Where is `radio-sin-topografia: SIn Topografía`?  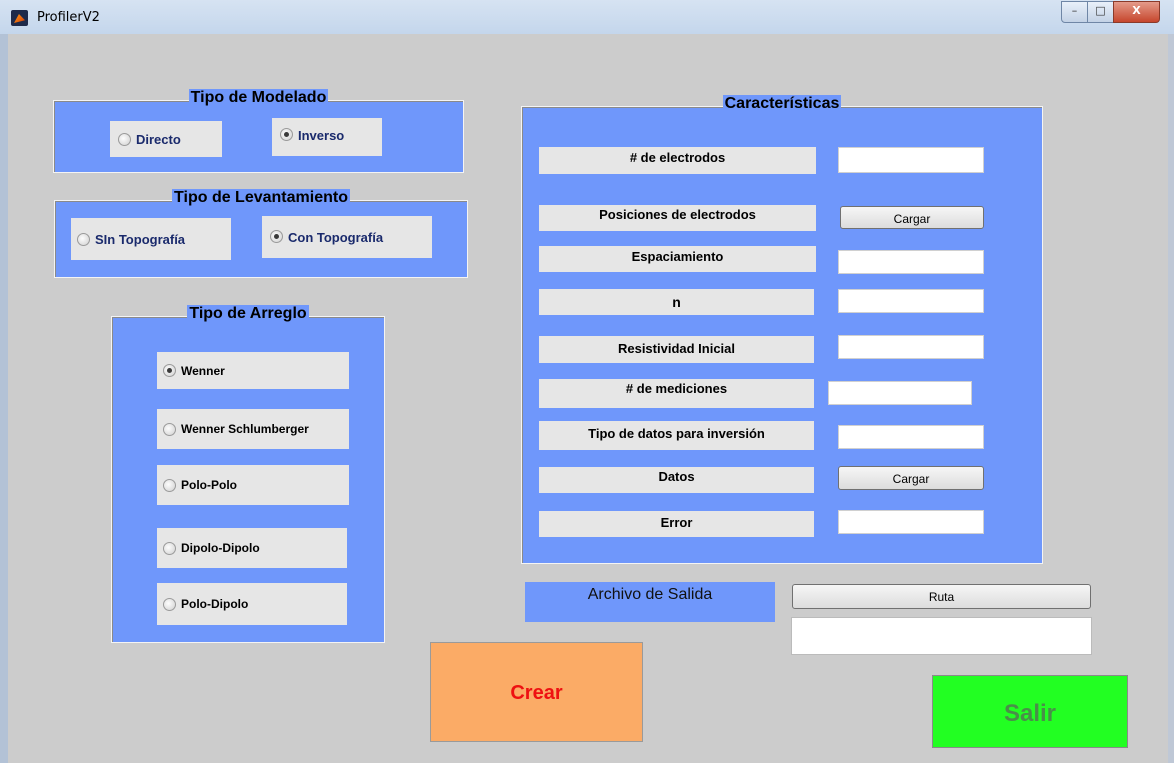
radio-sin-topografia: SIn Topografía is located at coordinates (151, 239).